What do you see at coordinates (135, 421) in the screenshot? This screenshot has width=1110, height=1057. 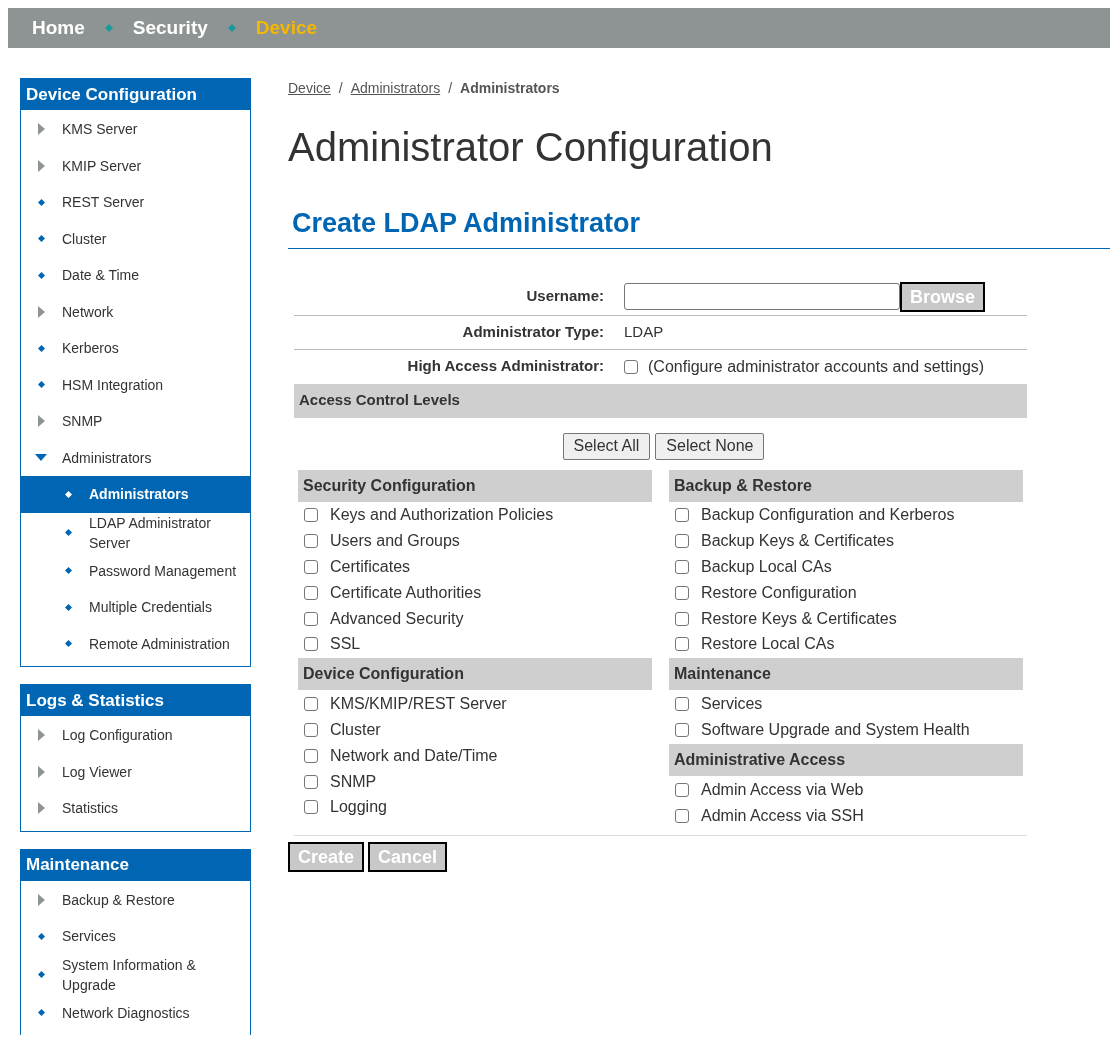 I see `sidebar-item: SNMP` at bounding box center [135, 421].